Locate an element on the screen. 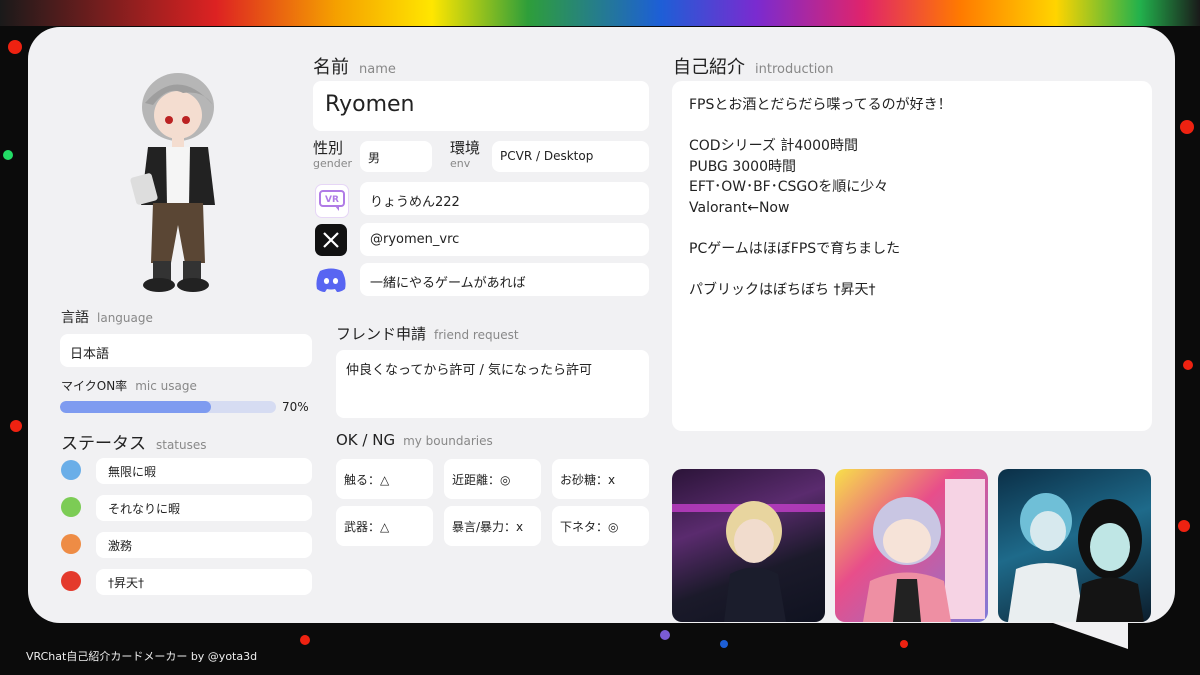 The image size is (1200, 675). boundary-item: 下ネタ：◎ is located at coordinates (600, 526).